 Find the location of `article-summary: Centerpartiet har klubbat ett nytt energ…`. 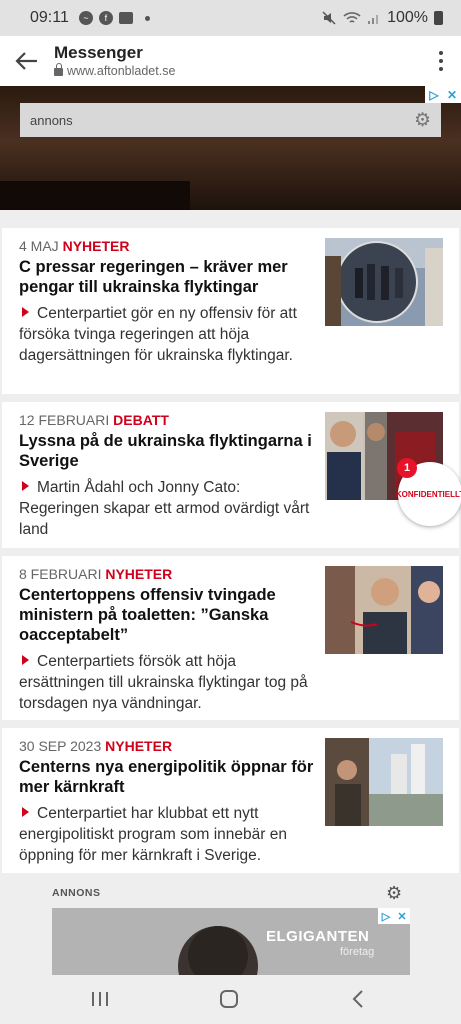

article-summary: Centerpartiet har klubbat ett nytt energ… is located at coordinates (153, 834).